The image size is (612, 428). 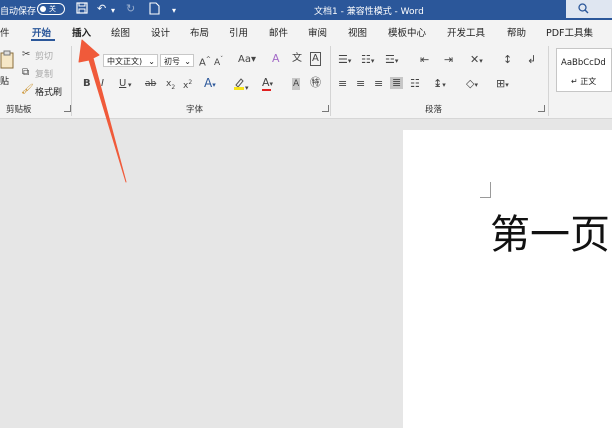 What do you see at coordinates (102, 111) in the screenshot?
I see `annotation-arrow` at bounding box center [102, 111].